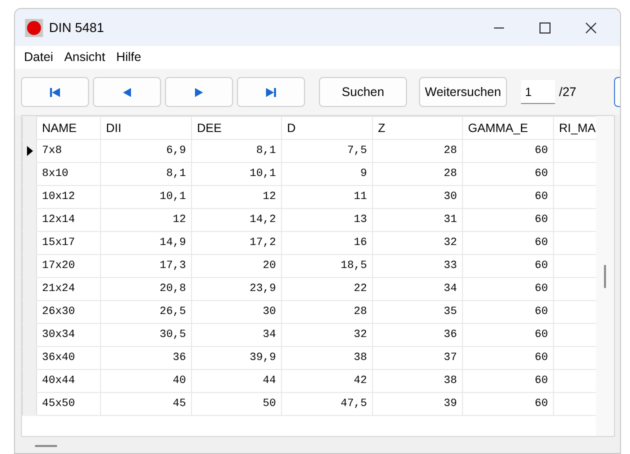 This screenshot has height=454, width=630. What do you see at coordinates (327, 220) in the screenshot?
I see `table-cell: 13` at bounding box center [327, 220].